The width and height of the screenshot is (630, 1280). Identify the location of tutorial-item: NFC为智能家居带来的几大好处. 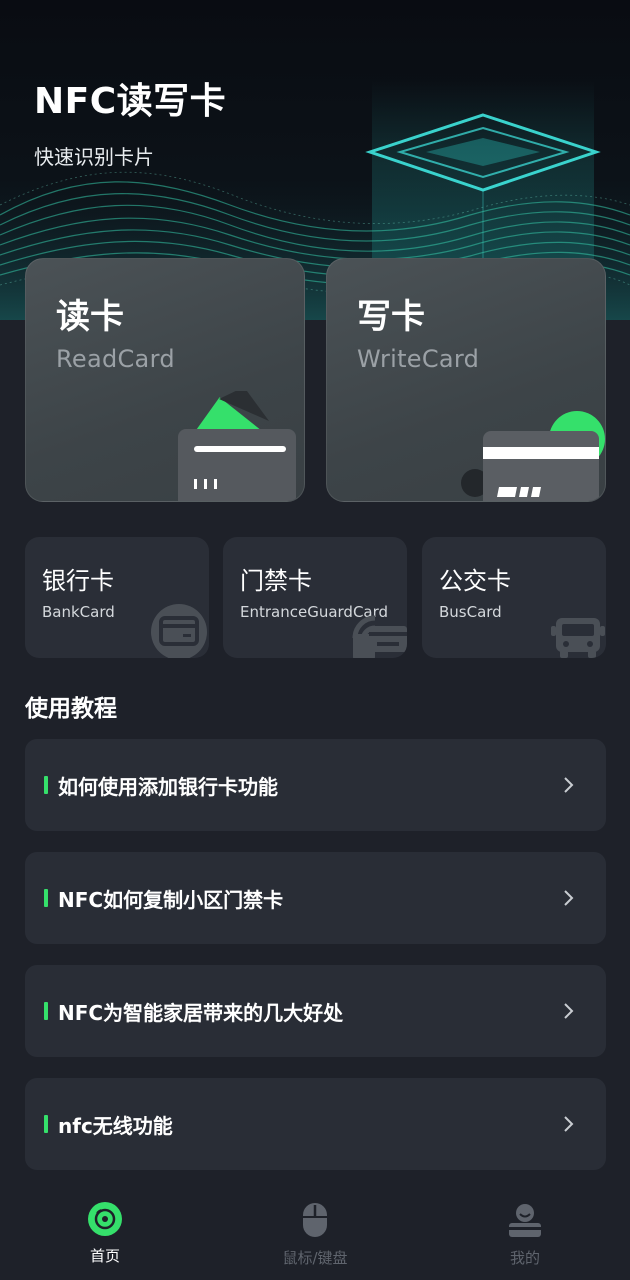
(315, 1011).